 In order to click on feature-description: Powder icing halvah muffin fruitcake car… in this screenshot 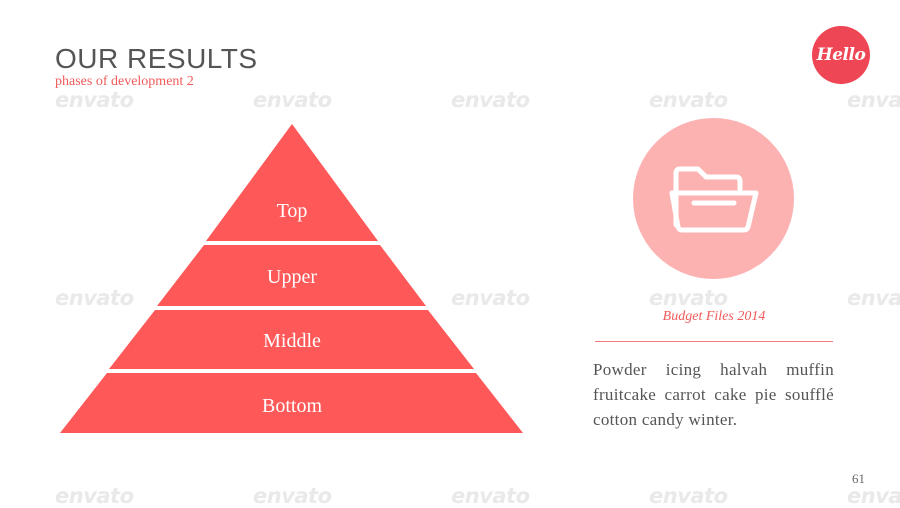, I will do `click(713, 394)`.